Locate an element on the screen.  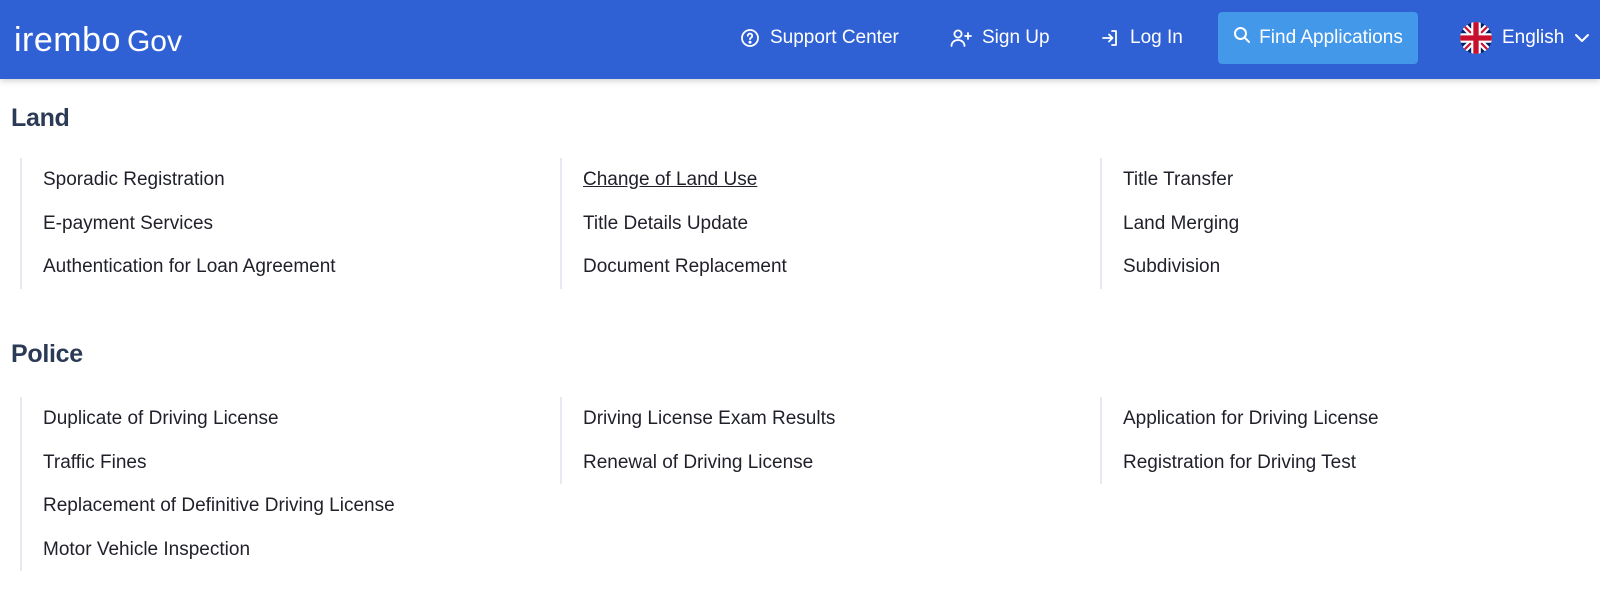
list-item: Title Transfer is located at coordinates (1341, 180).